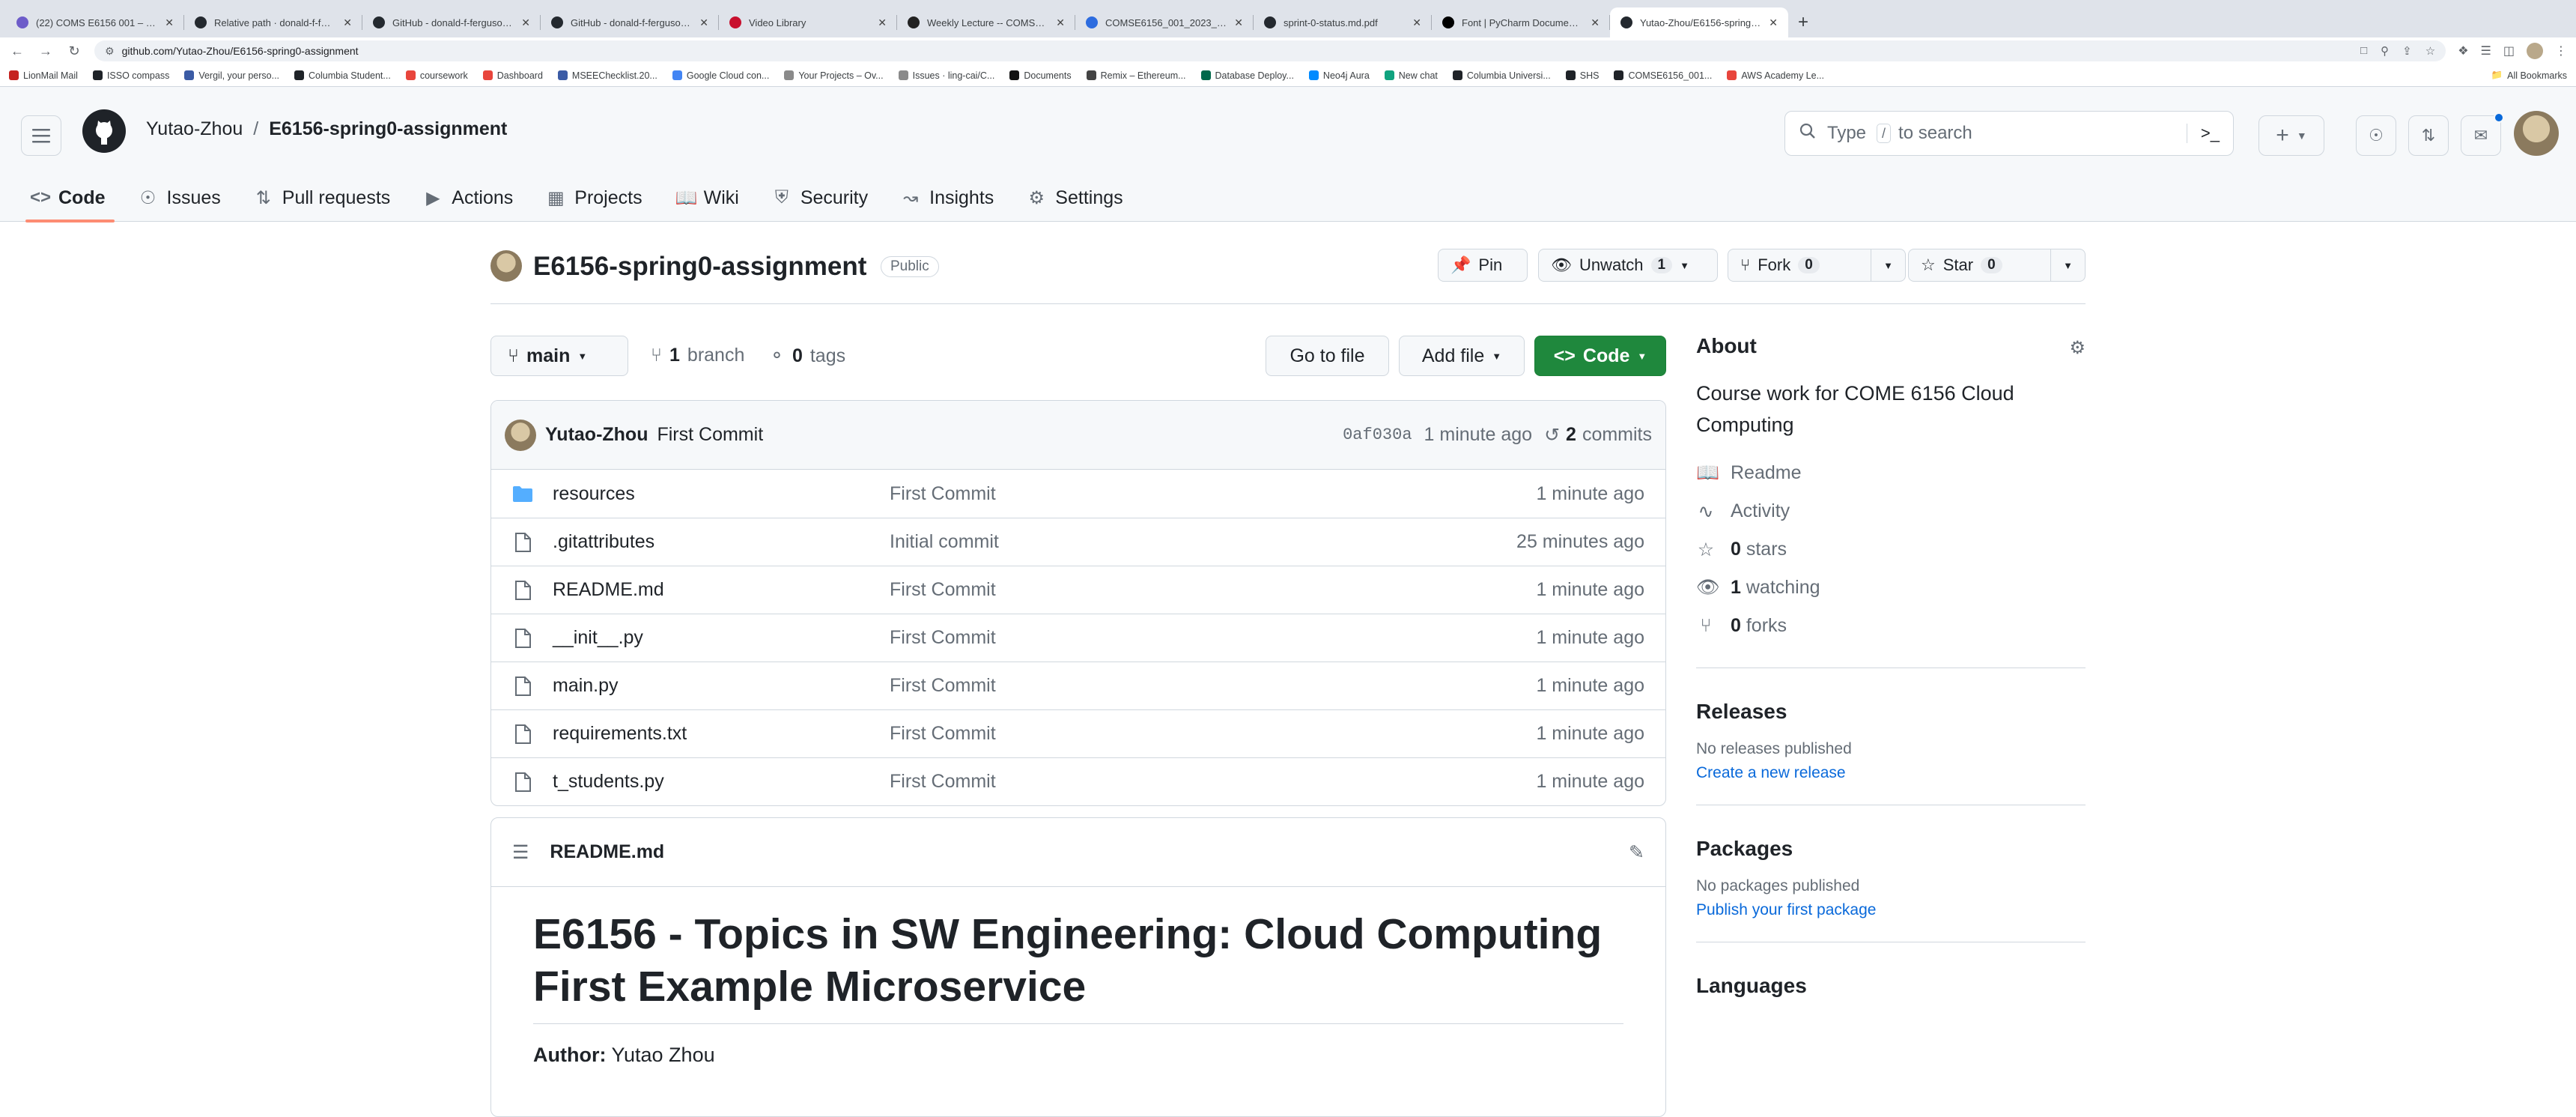 The width and height of the screenshot is (2576, 1117). Describe the element at coordinates (2561, 50) in the screenshot. I see `browser-menu-icon: ⋮` at that location.